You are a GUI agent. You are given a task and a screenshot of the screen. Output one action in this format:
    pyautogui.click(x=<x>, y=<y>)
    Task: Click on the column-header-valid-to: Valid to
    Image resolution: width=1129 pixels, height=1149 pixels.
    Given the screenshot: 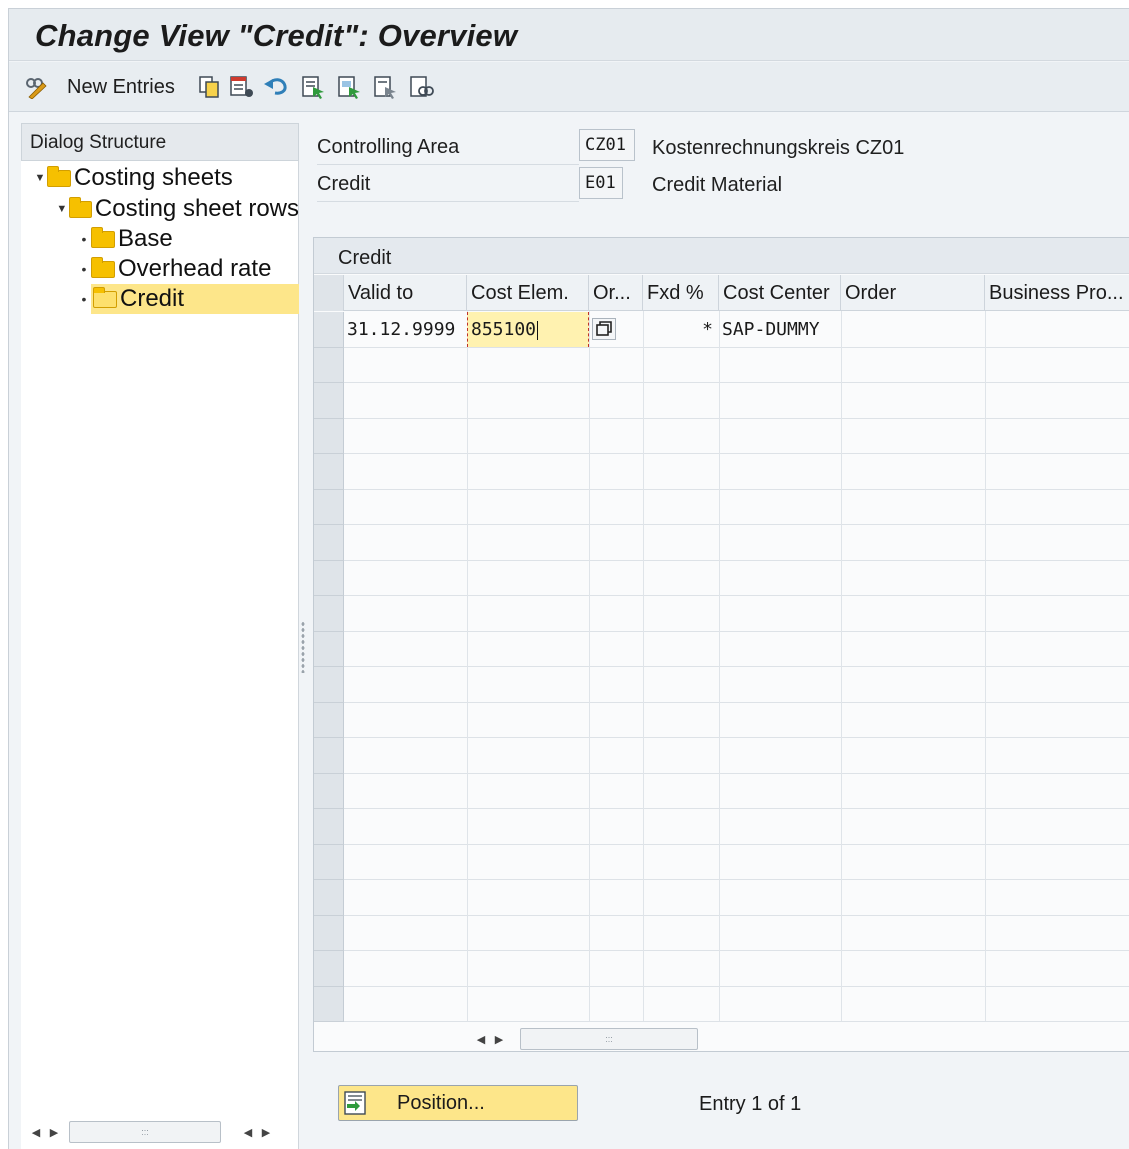 What is the action you would take?
    pyautogui.click(x=405, y=293)
    